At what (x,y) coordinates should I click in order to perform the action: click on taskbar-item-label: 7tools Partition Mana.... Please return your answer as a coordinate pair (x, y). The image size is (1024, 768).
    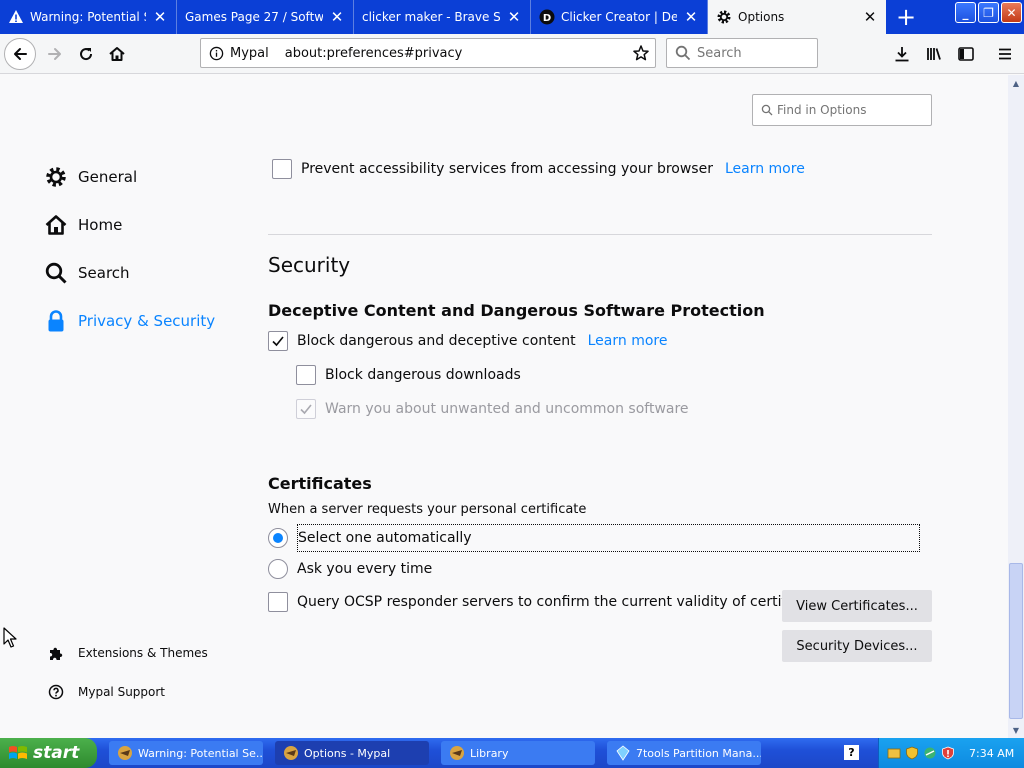
    Looking at the image, I should click on (698, 753).